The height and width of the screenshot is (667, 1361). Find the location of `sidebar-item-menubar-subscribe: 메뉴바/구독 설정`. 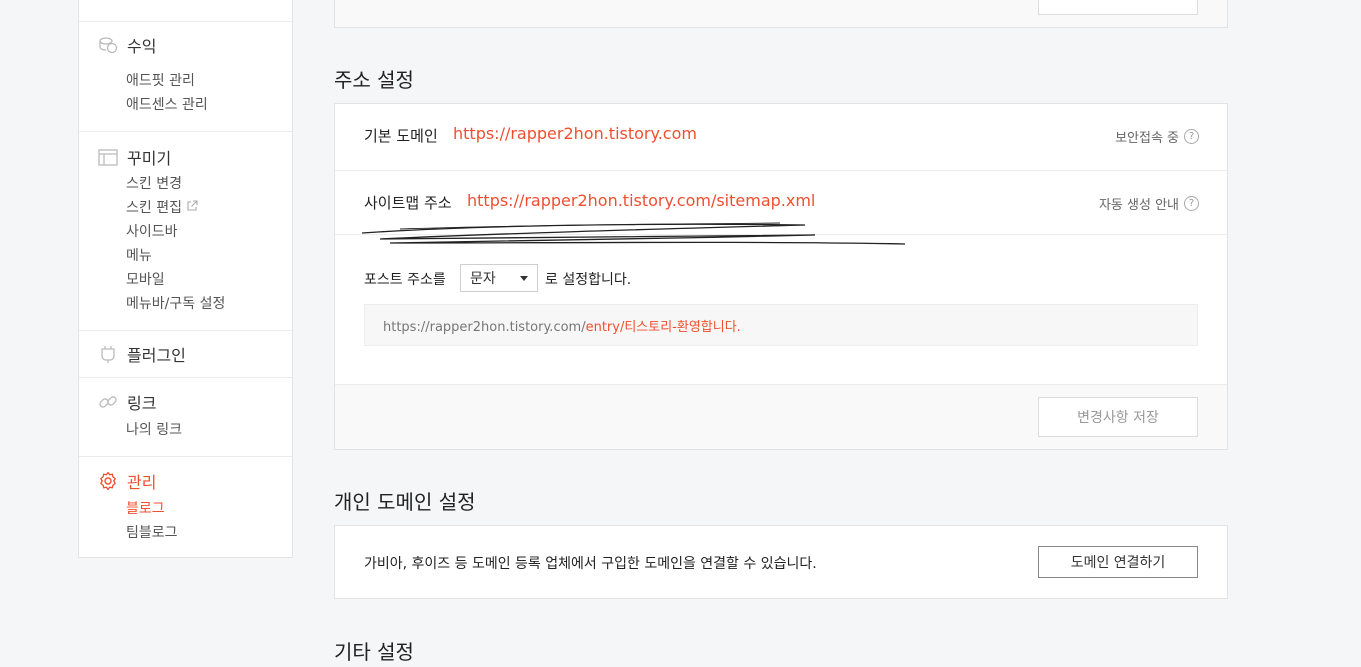

sidebar-item-menubar-subscribe: 메뉴바/구독 설정 is located at coordinates (175, 303).